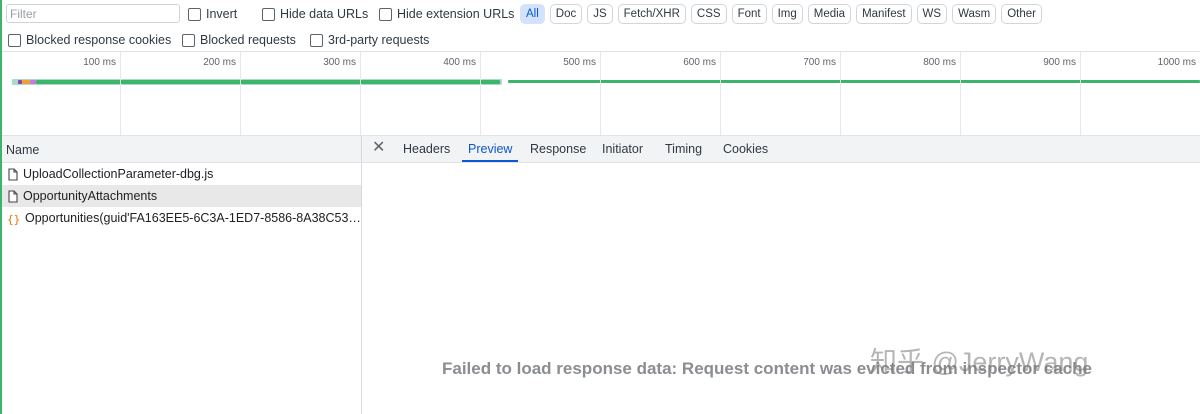 The height and width of the screenshot is (414, 1200). What do you see at coordinates (974, 14) in the screenshot?
I see `type-filter-wasm: Wasm` at bounding box center [974, 14].